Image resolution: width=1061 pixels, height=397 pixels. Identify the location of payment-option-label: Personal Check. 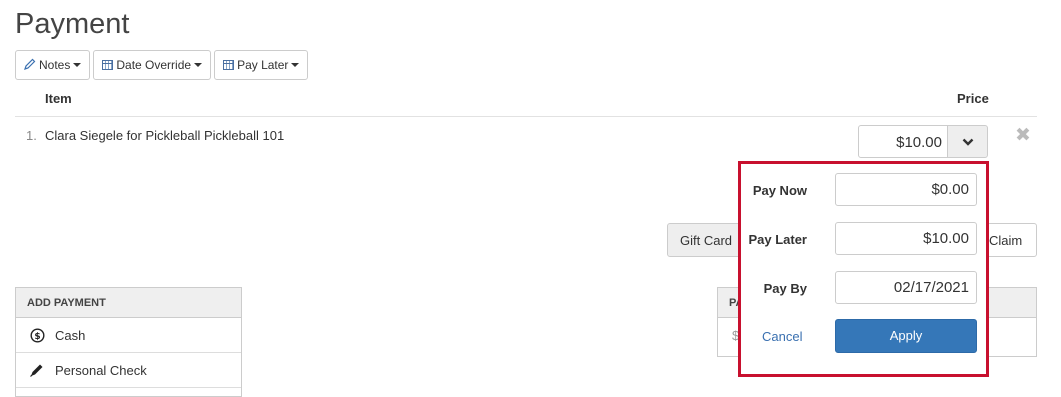
(101, 370).